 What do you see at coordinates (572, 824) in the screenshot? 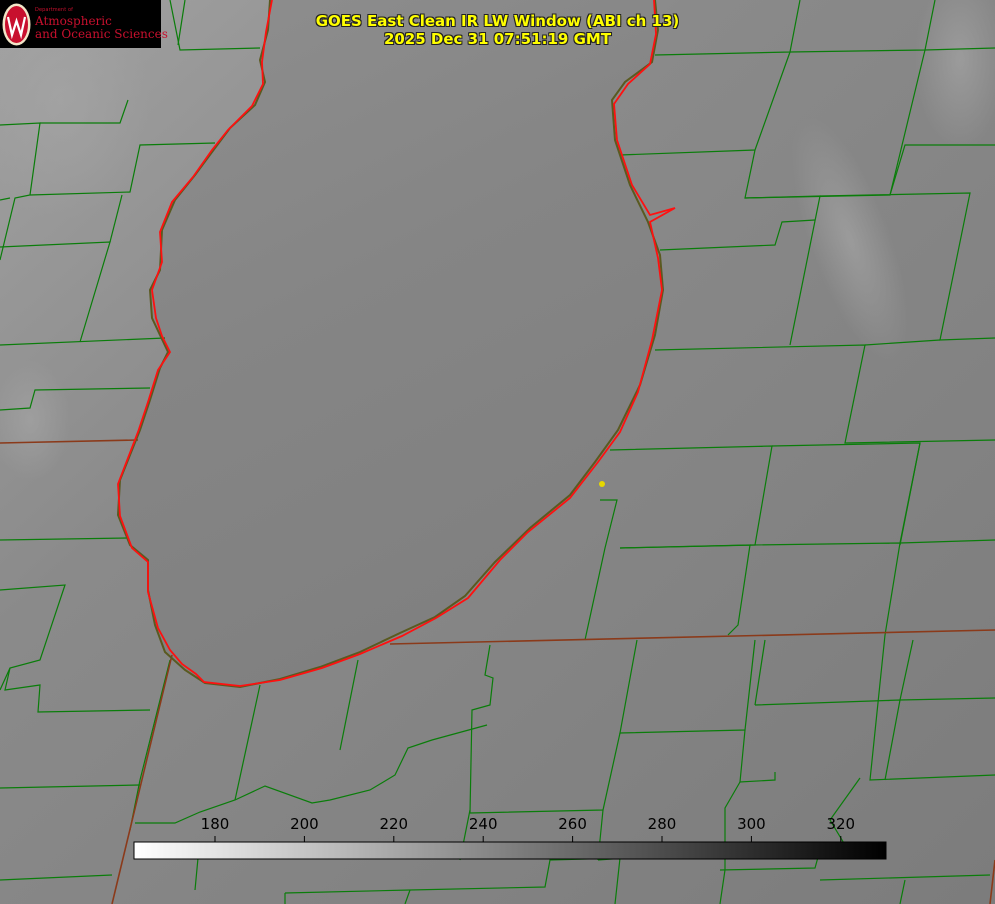
I see `colorbar-tick-label: 260` at bounding box center [572, 824].